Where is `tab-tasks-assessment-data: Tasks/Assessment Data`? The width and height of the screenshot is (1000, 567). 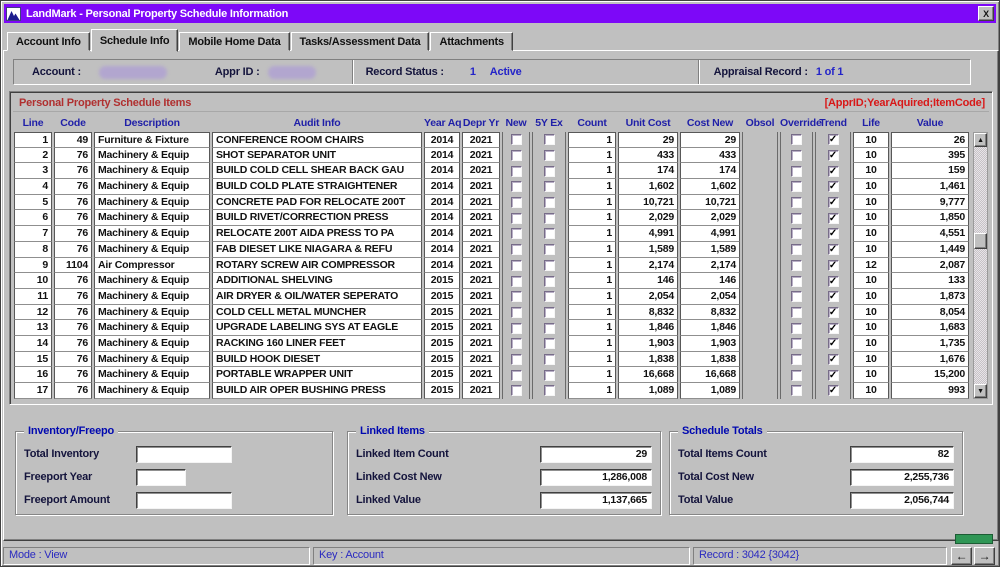 tab-tasks-assessment-data: Tasks/Assessment Data is located at coordinates (360, 41).